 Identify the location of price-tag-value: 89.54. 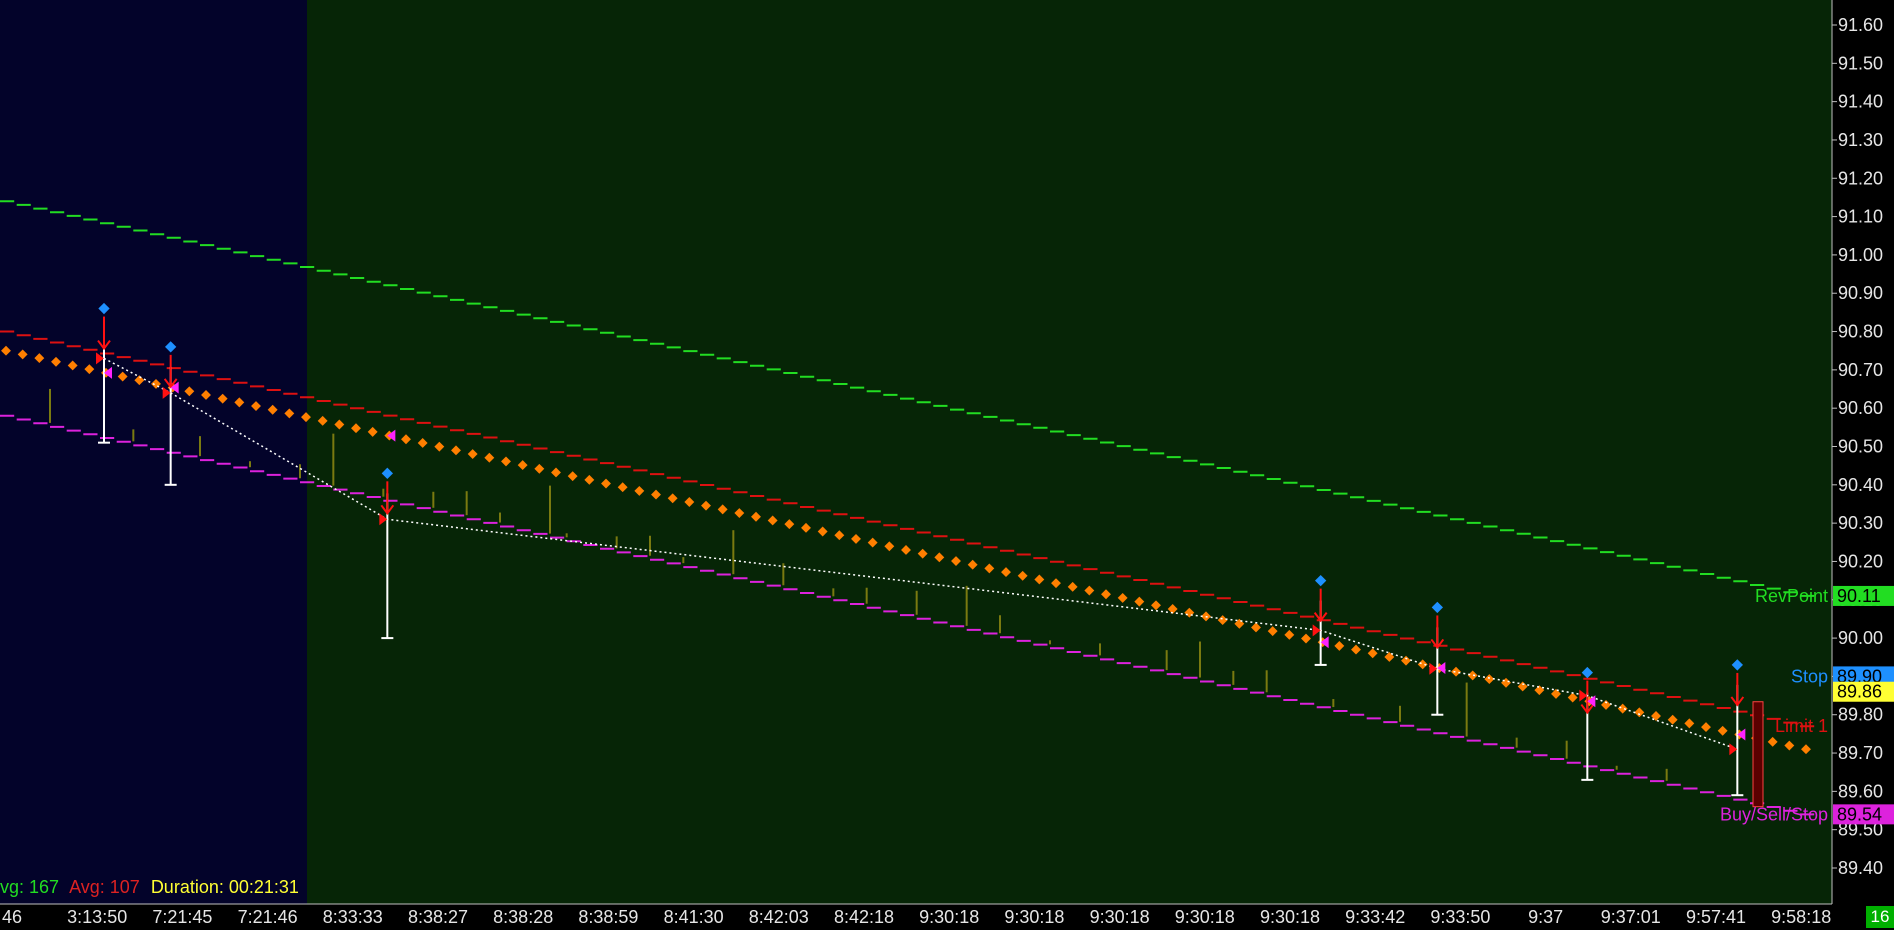
(1859, 814).